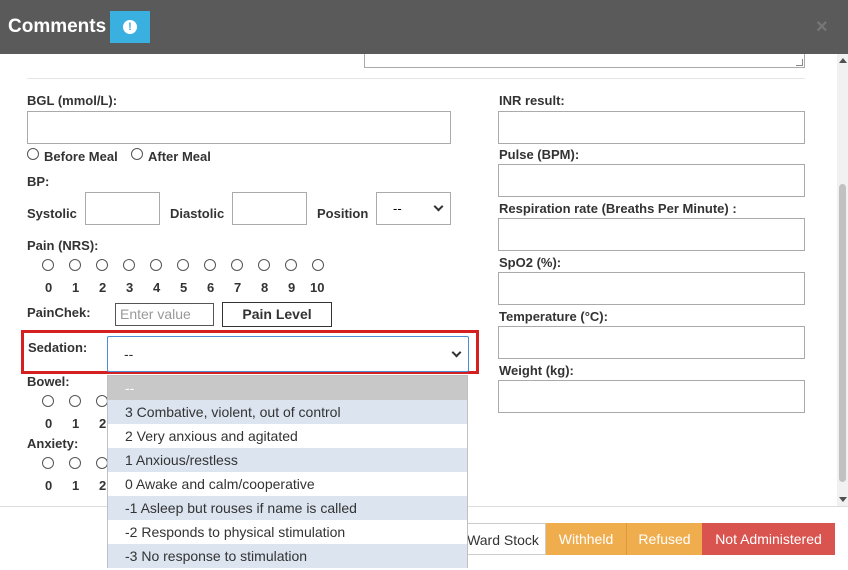 This screenshot has width=848, height=570. Describe the element at coordinates (59, 312) in the screenshot. I see `painchek-label: PainChek:` at that location.